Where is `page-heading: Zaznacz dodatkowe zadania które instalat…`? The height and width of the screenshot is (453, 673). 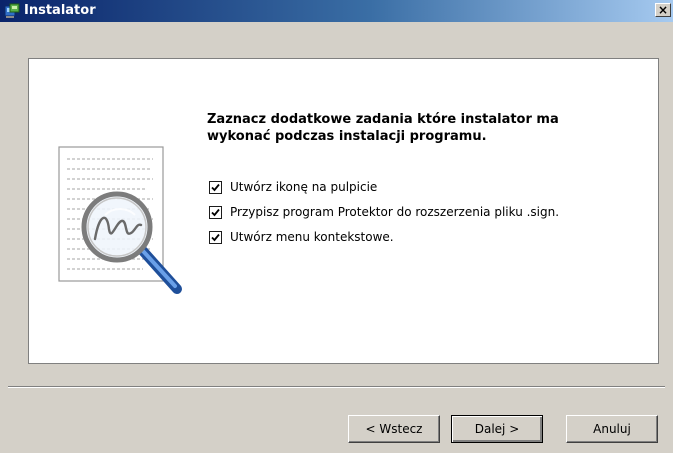
page-heading: Zaznacz dodatkowe zadania które instalat… is located at coordinates (417, 128).